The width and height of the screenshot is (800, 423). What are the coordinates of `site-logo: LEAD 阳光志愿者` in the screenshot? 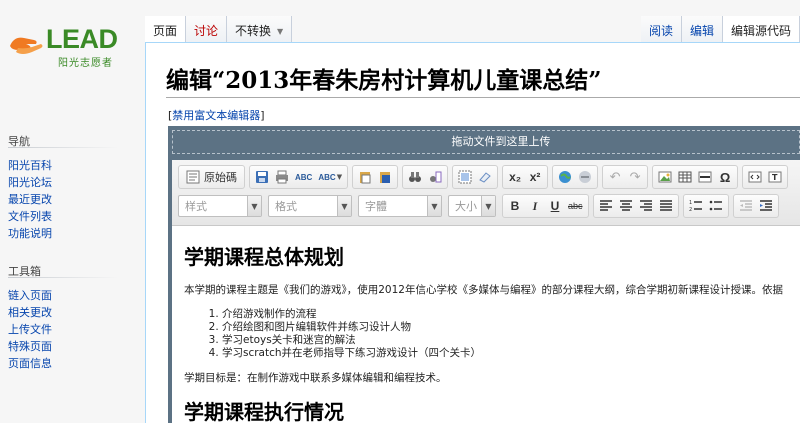 It's located at (71, 41).